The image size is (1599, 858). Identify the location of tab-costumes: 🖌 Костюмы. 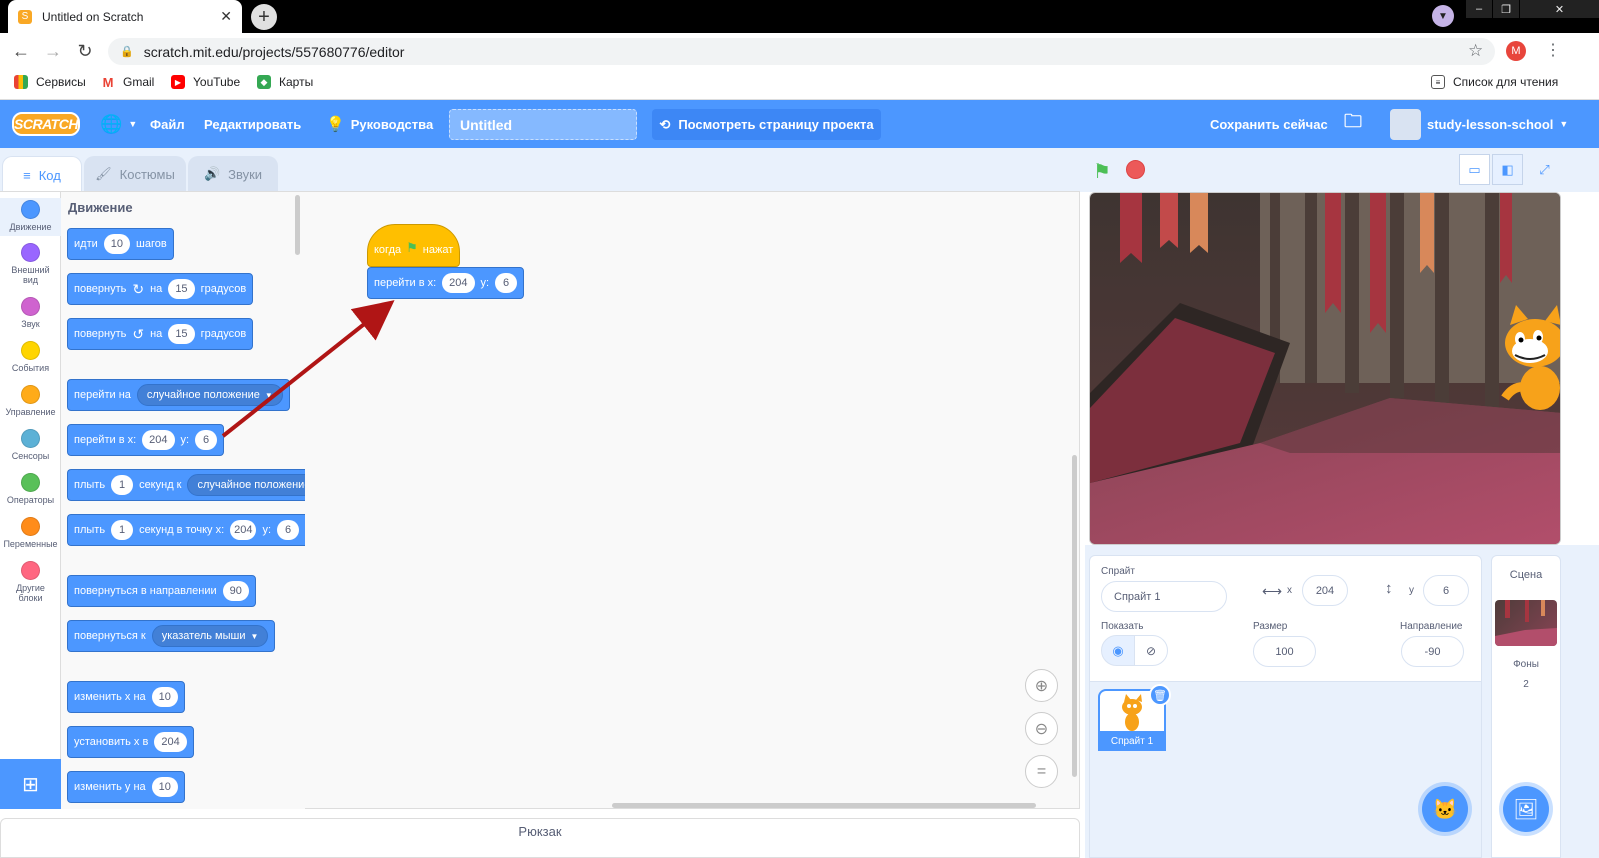
(135, 173).